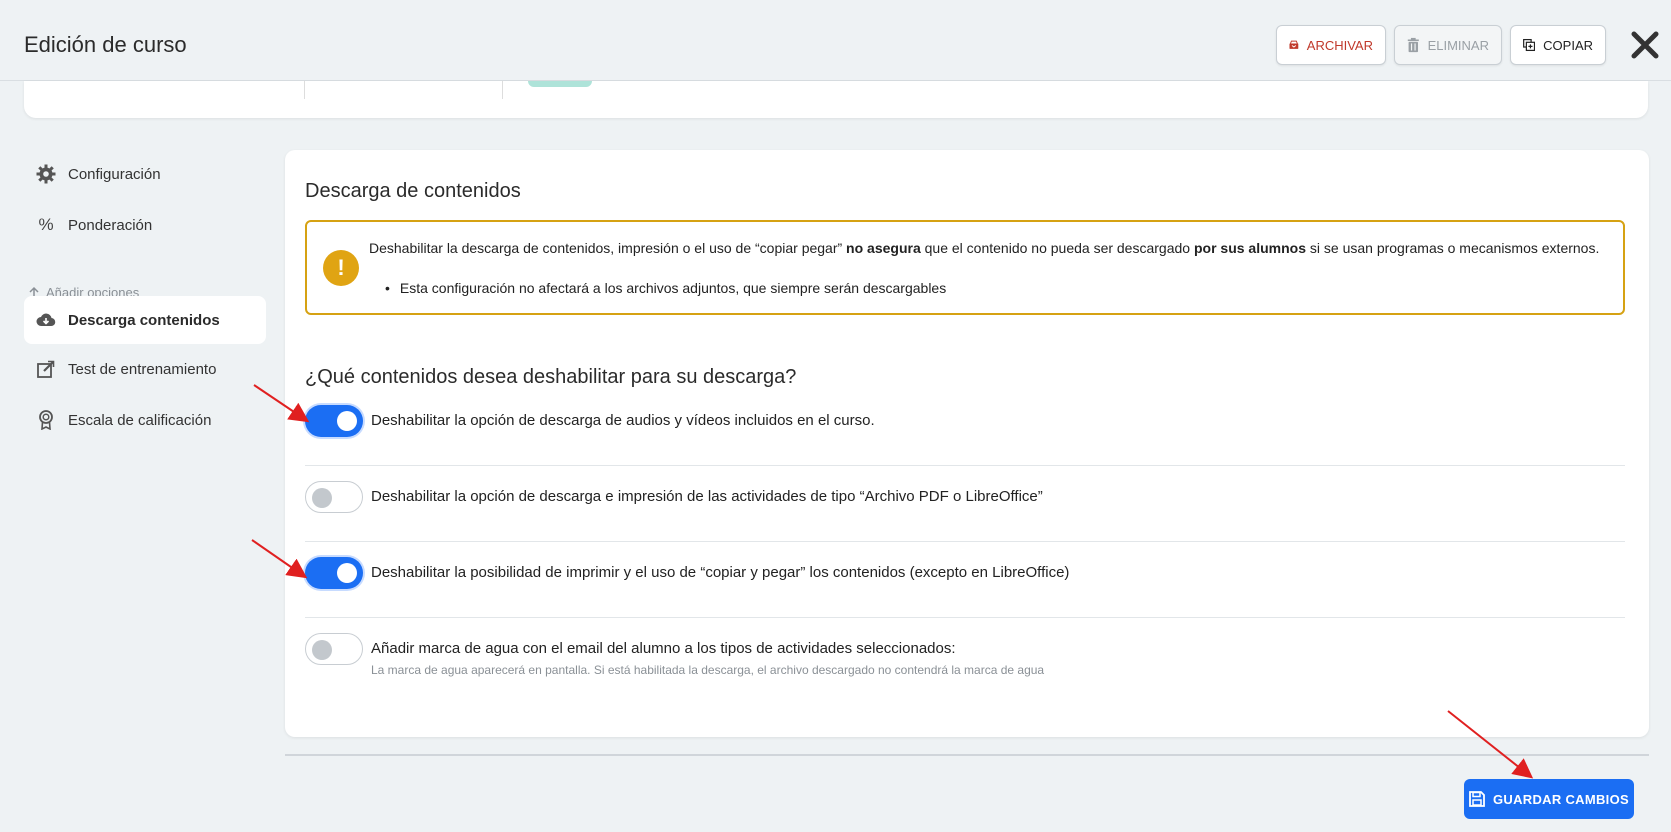 This screenshot has height=832, width=1671. What do you see at coordinates (560, 84) in the screenshot?
I see `status-badge` at bounding box center [560, 84].